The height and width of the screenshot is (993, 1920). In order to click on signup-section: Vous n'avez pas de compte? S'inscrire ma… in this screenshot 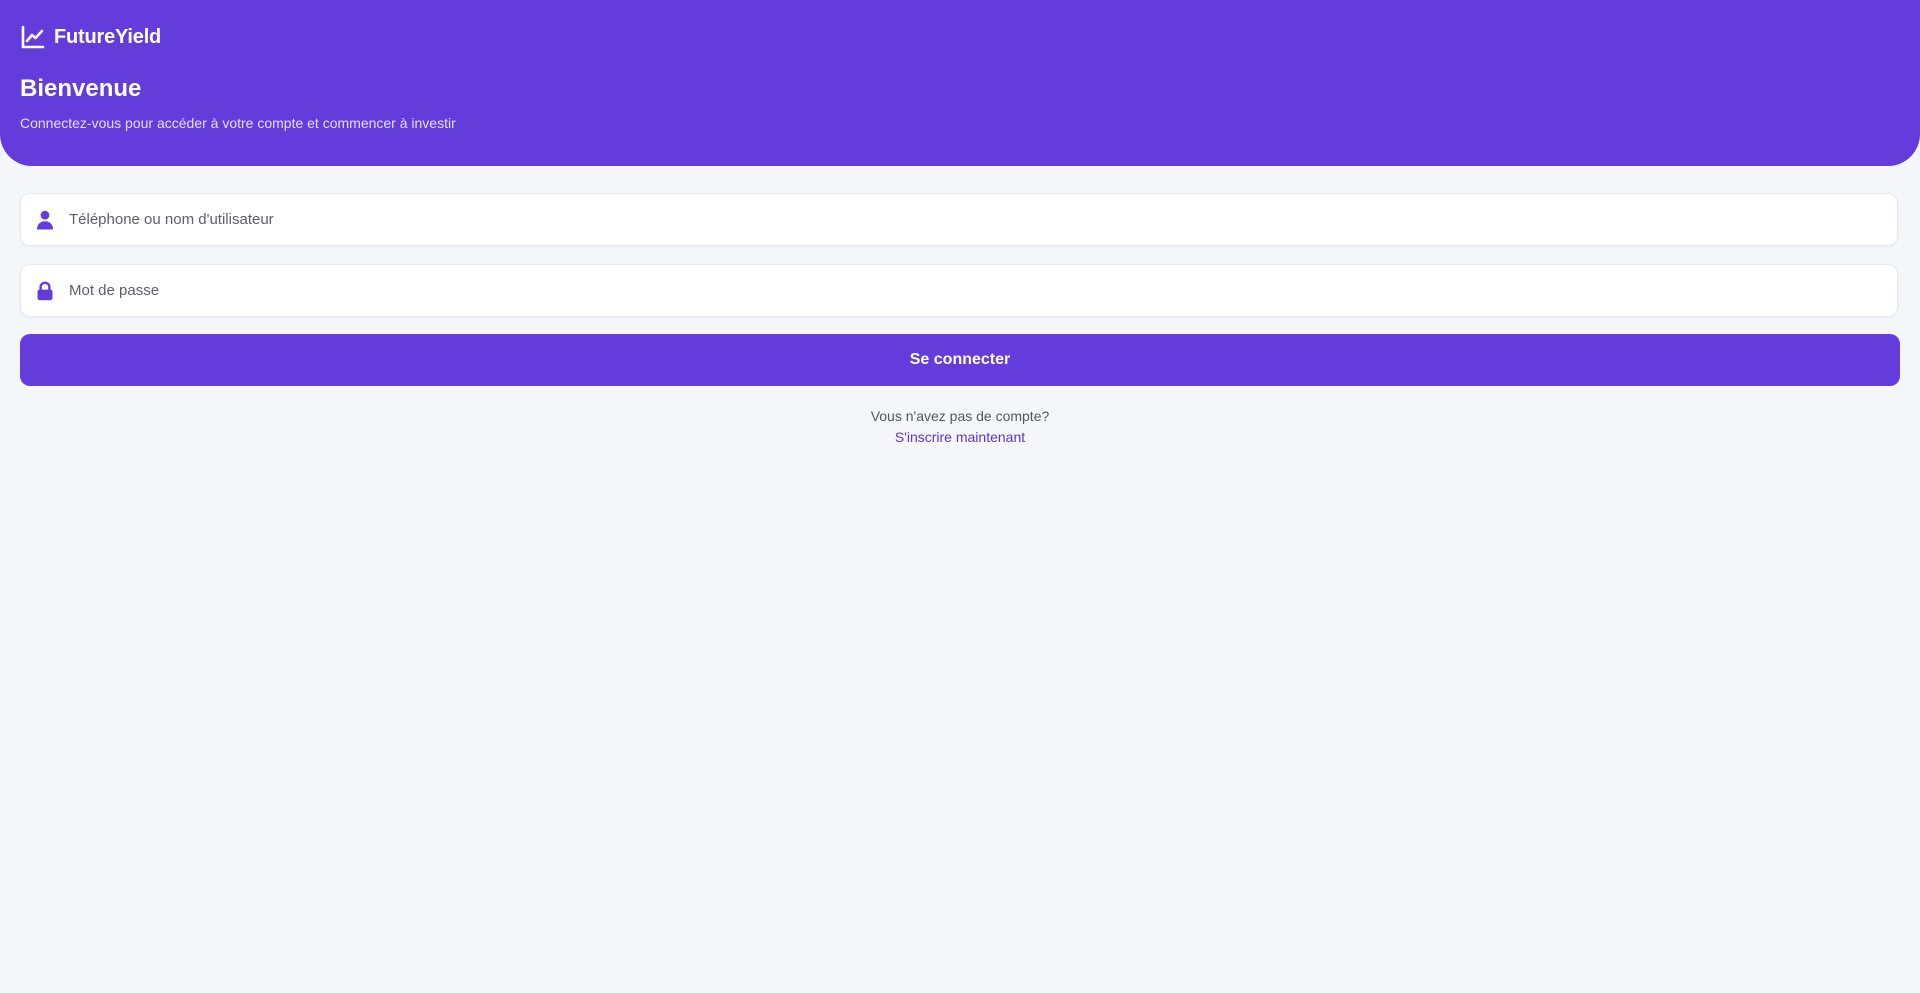, I will do `click(960, 427)`.